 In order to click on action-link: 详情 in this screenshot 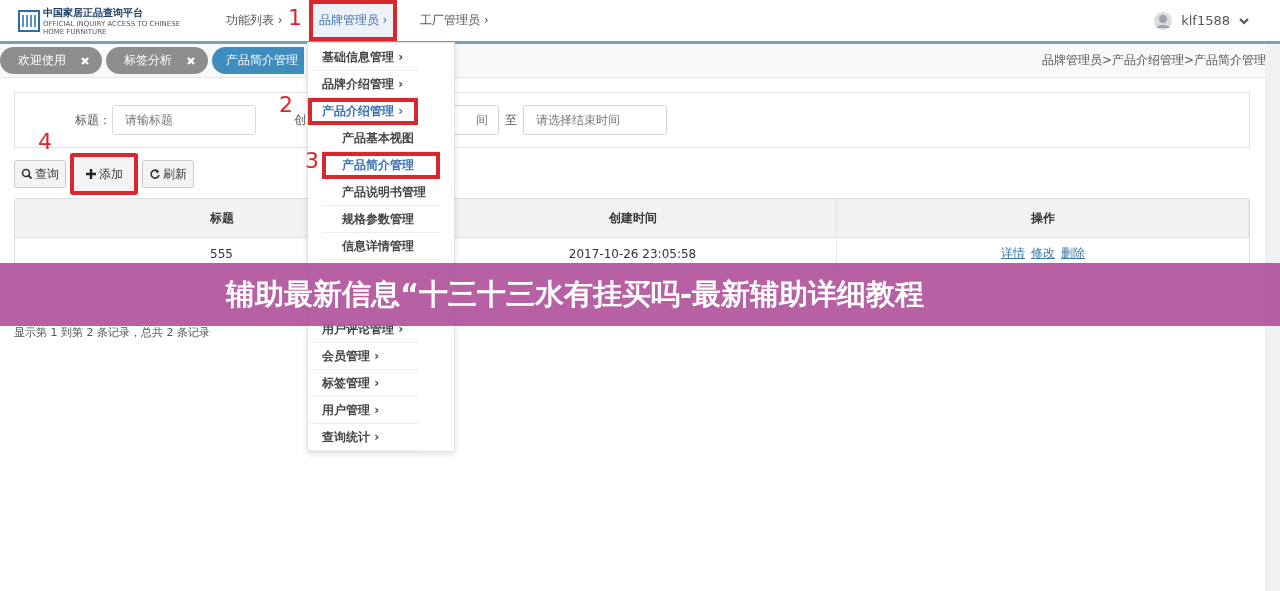, I will do `click(1013, 253)`.